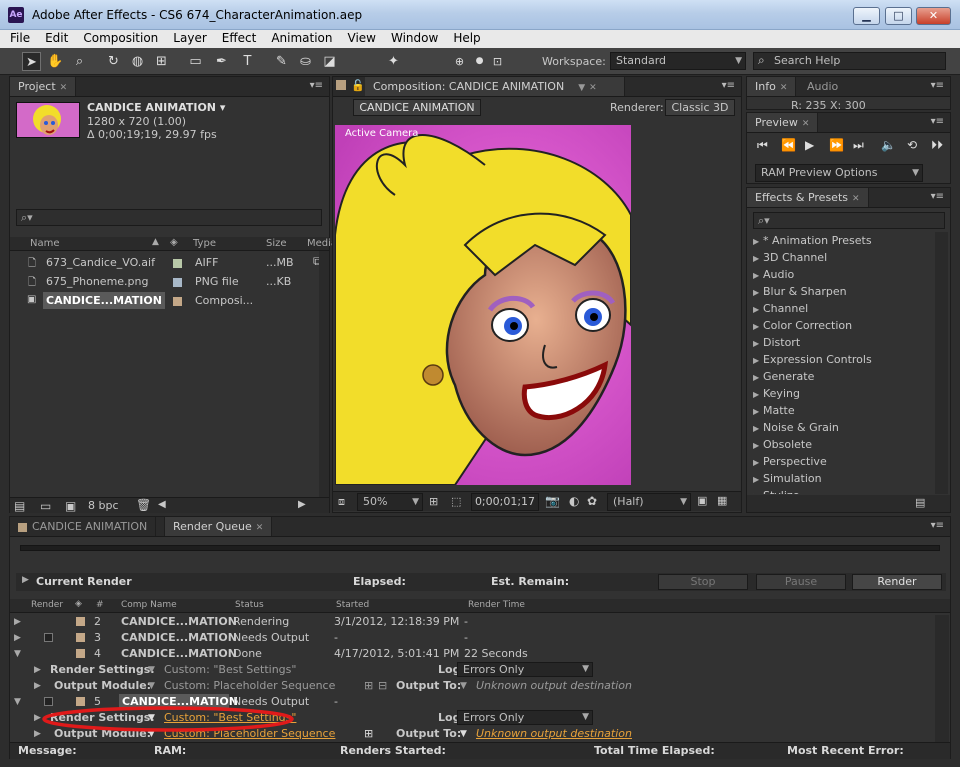 The width and height of the screenshot is (960, 767). Describe the element at coordinates (840, 444) in the screenshot. I see `effects-category: ▶ Obsolete` at that location.